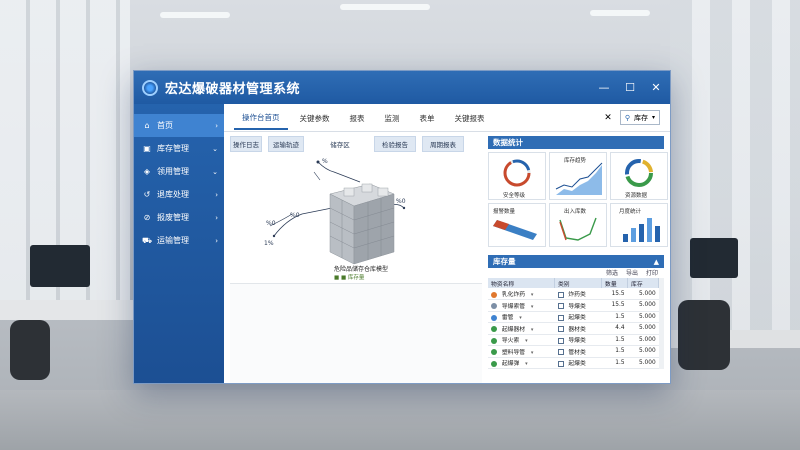 The image size is (800, 450). Describe the element at coordinates (656, 87) in the screenshot. I see `close-icon: ✕` at that location.